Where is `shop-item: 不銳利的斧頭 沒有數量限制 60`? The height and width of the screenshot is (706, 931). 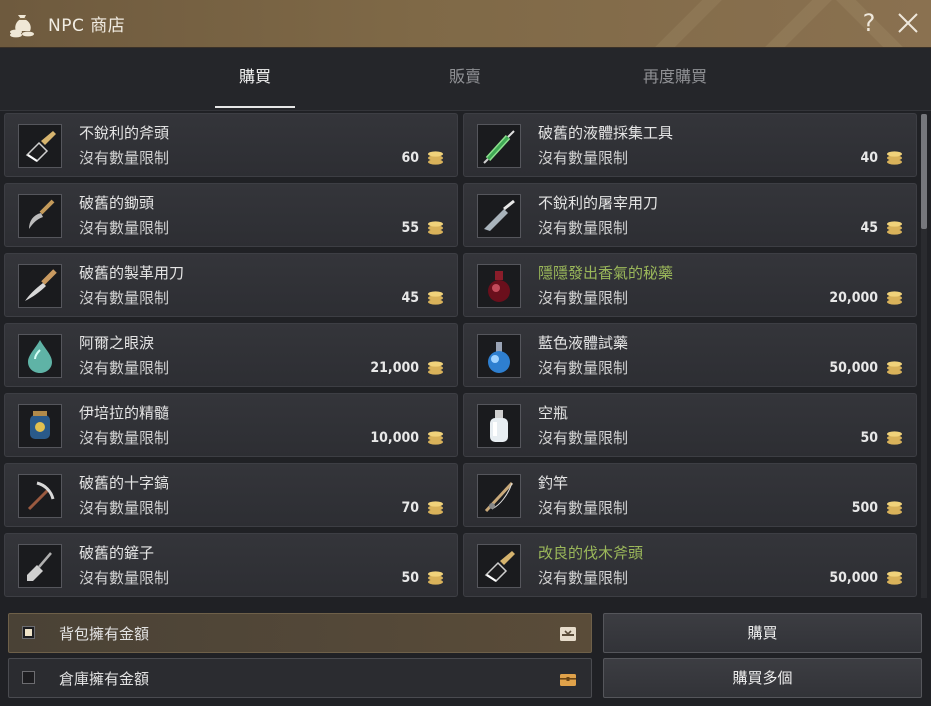 shop-item: 不銳利的斧頭 沒有數量限制 60 is located at coordinates (231, 145).